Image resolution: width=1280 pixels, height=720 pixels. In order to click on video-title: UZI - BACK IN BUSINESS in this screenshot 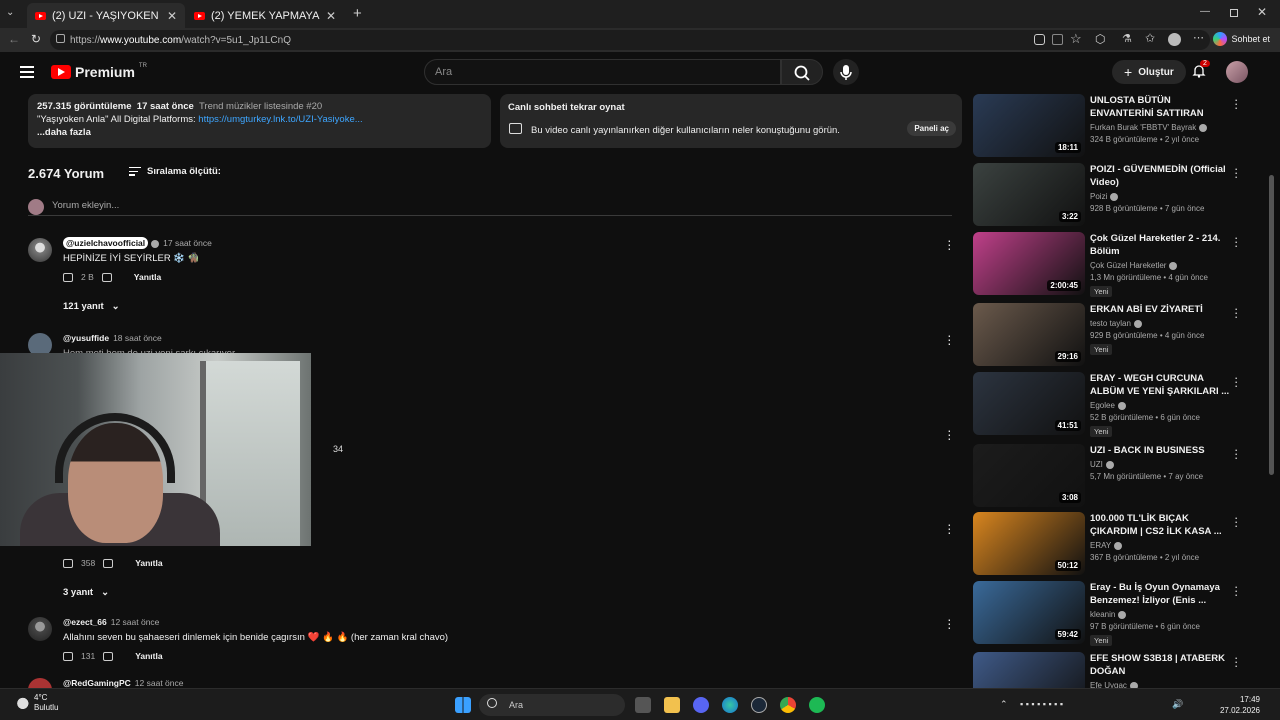, I will do `click(1160, 450)`.